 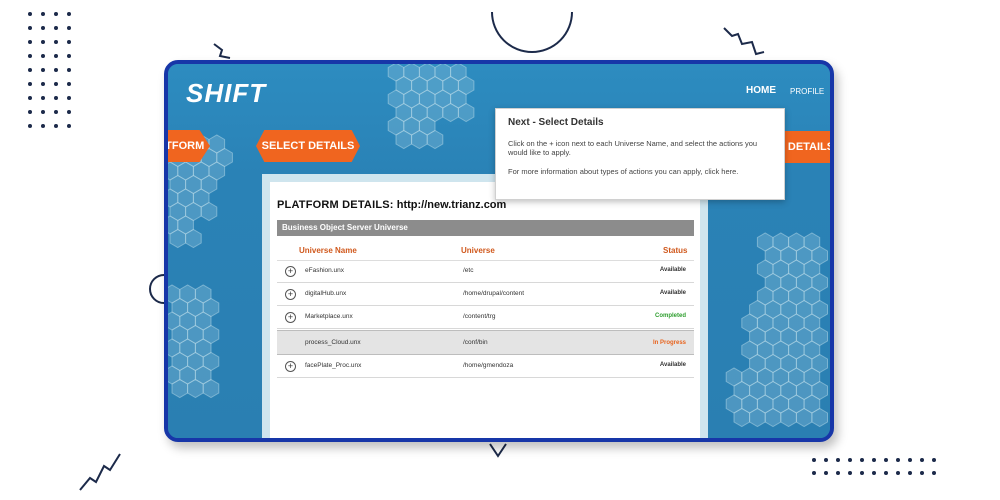 What do you see at coordinates (326, 293) in the screenshot?
I see `universe-name: digitalHub.unx` at bounding box center [326, 293].